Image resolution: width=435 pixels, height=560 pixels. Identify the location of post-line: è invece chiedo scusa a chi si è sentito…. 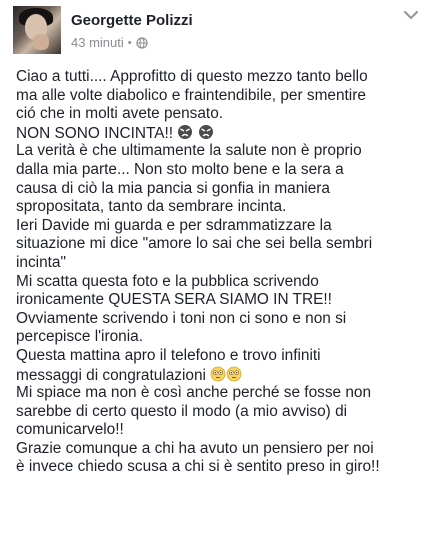
(198, 467).